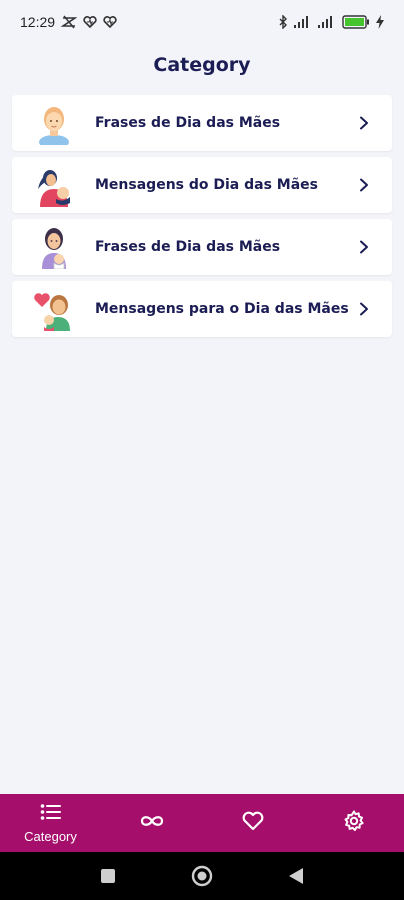 The image size is (404, 900). I want to click on recents-icon, so click(108, 876).